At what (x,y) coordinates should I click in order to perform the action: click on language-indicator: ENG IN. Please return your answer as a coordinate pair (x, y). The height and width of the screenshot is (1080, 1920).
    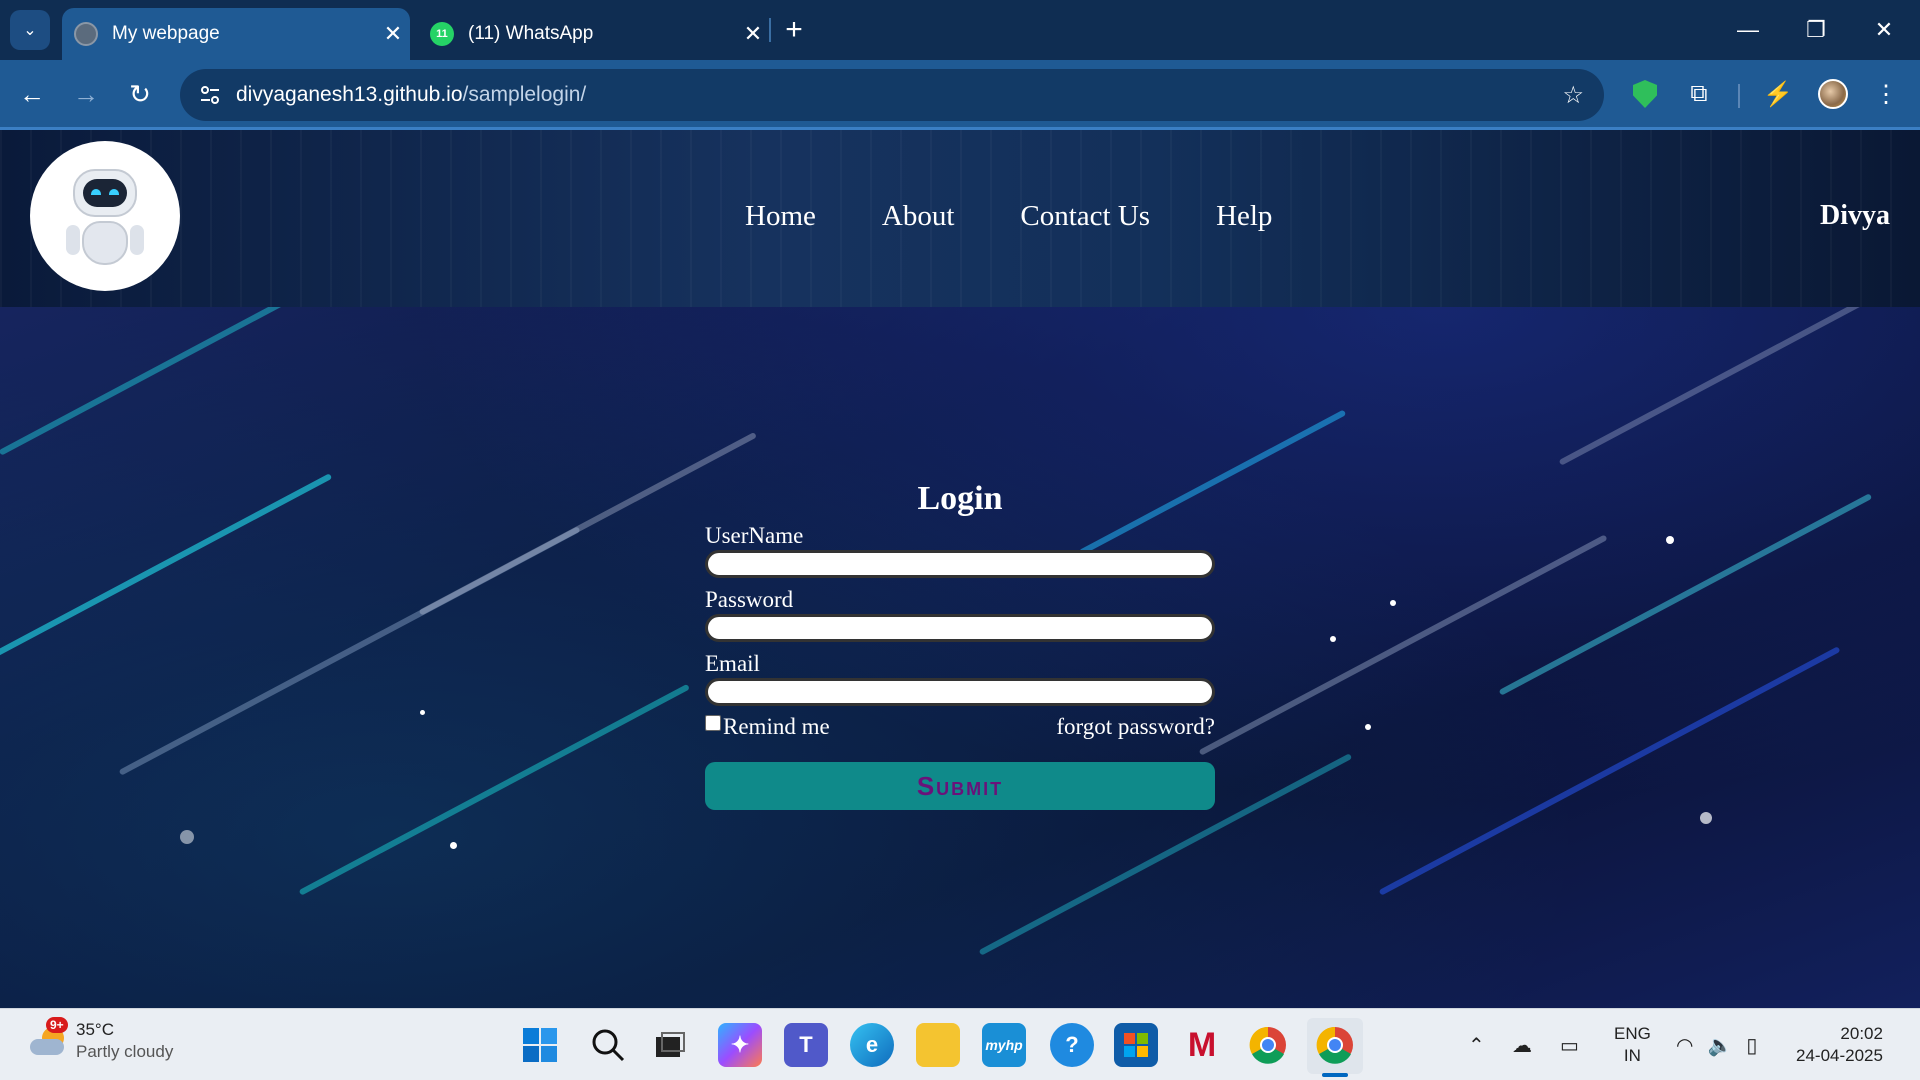
    Looking at the image, I should click on (1632, 1044).